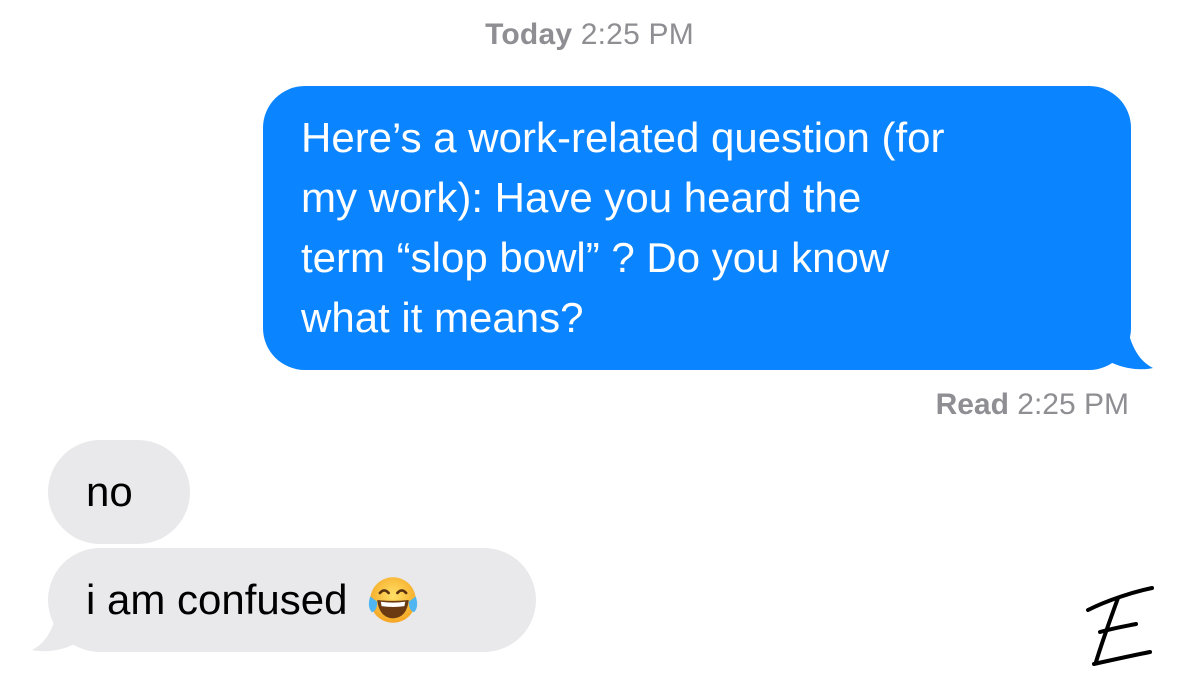  I want to click on outgoing-bubble-tail, so click(1119, 343).